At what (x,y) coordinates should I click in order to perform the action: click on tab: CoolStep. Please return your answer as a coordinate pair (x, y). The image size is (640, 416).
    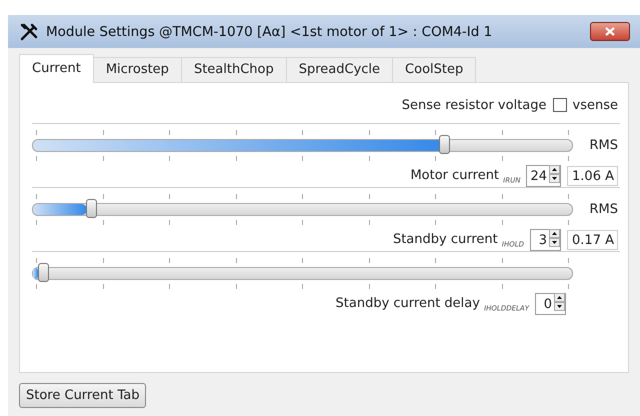
    Looking at the image, I should click on (434, 69).